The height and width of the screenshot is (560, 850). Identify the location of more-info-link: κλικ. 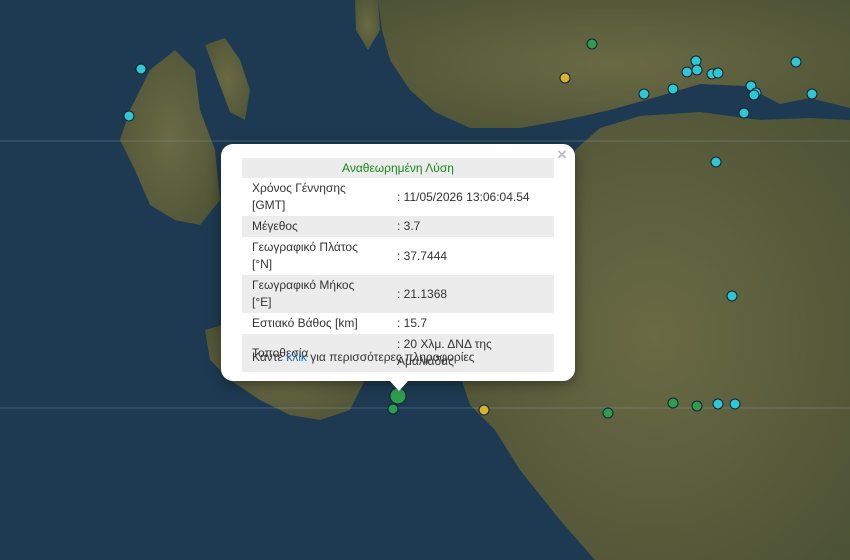
(296, 357).